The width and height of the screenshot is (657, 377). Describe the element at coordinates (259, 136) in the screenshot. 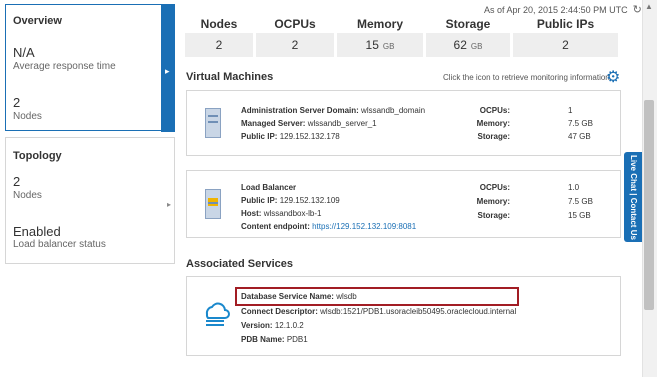

I see `vm1-ip-label: Public IP:` at that location.